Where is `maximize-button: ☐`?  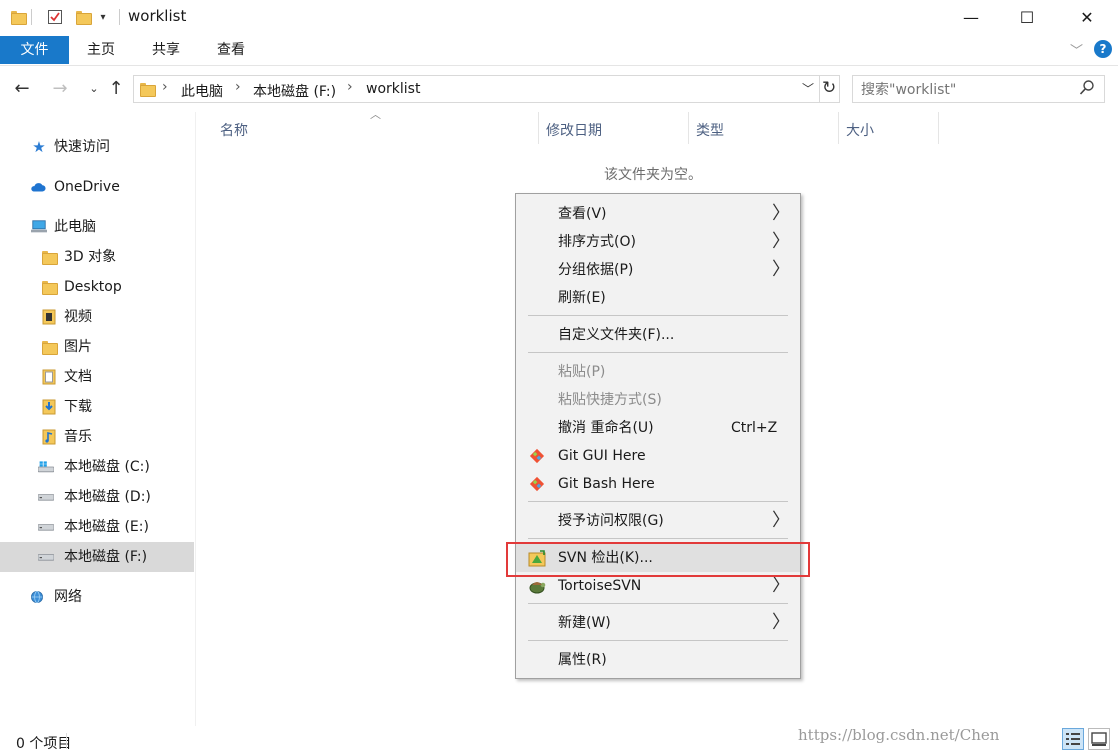 maximize-button: ☐ is located at coordinates (1027, 17).